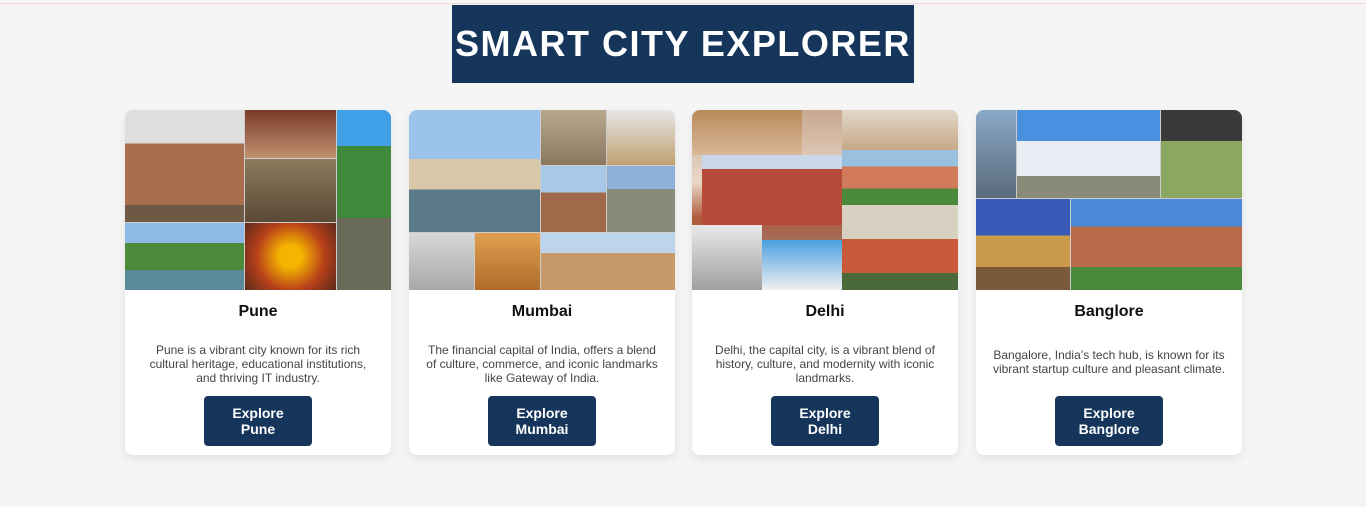 Image resolution: width=1366 pixels, height=507 pixels. Describe the element at coordinates (825, 200) in the screenshot. I see `delhi-collage-image` at that location.